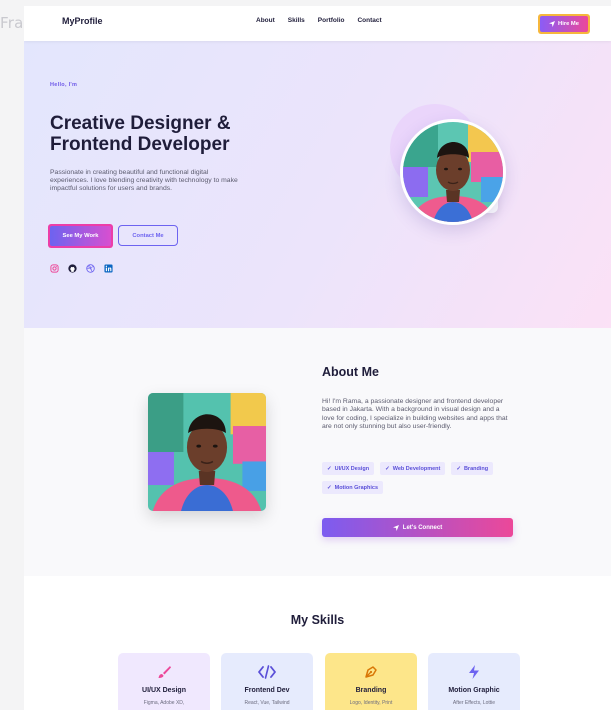  Describe the element at coordinates (317, 620) in the screenshot. I see `skills-title: My Skills` at that location.